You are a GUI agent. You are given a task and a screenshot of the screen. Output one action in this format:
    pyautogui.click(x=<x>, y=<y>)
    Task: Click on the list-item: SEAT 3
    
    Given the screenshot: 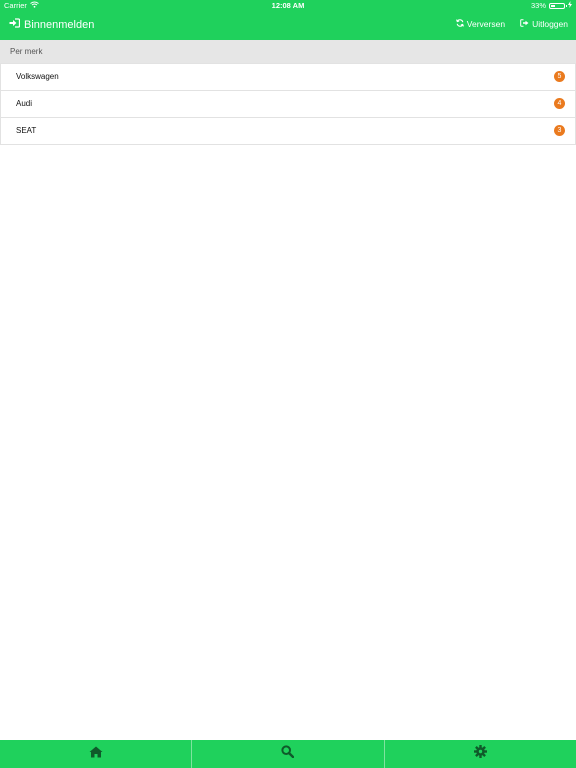 What is the action you would take?
    pyautogui.click(x=288, y=131)
    